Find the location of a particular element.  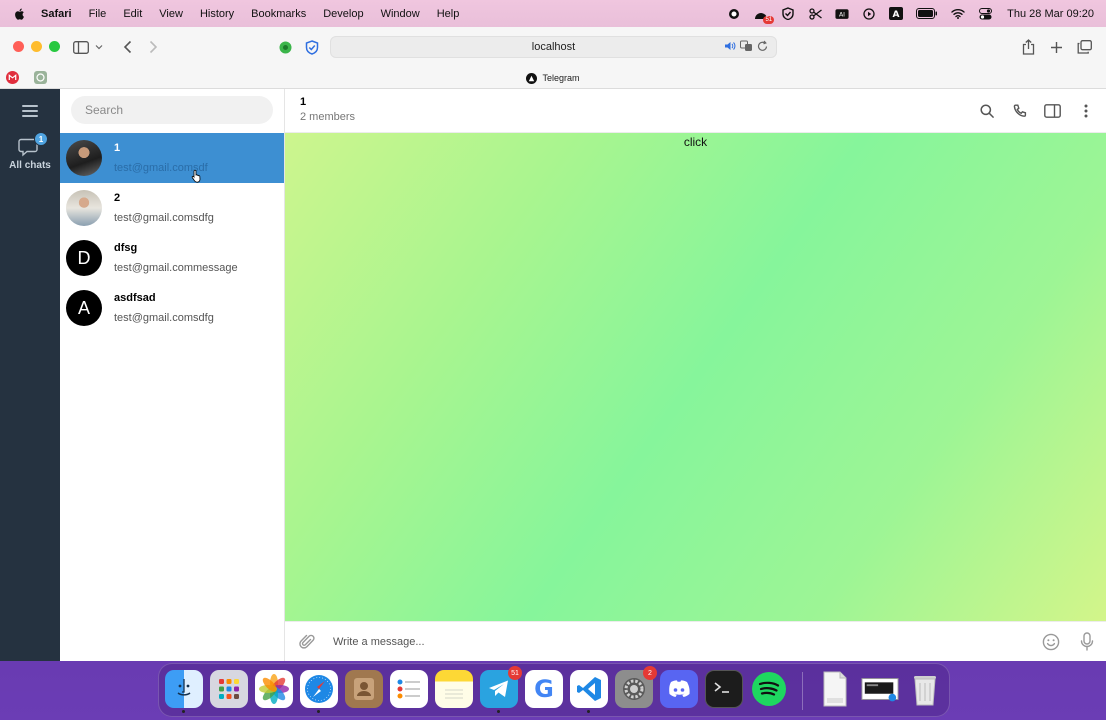

minimize-window-button is located at coordinates (36, 46).